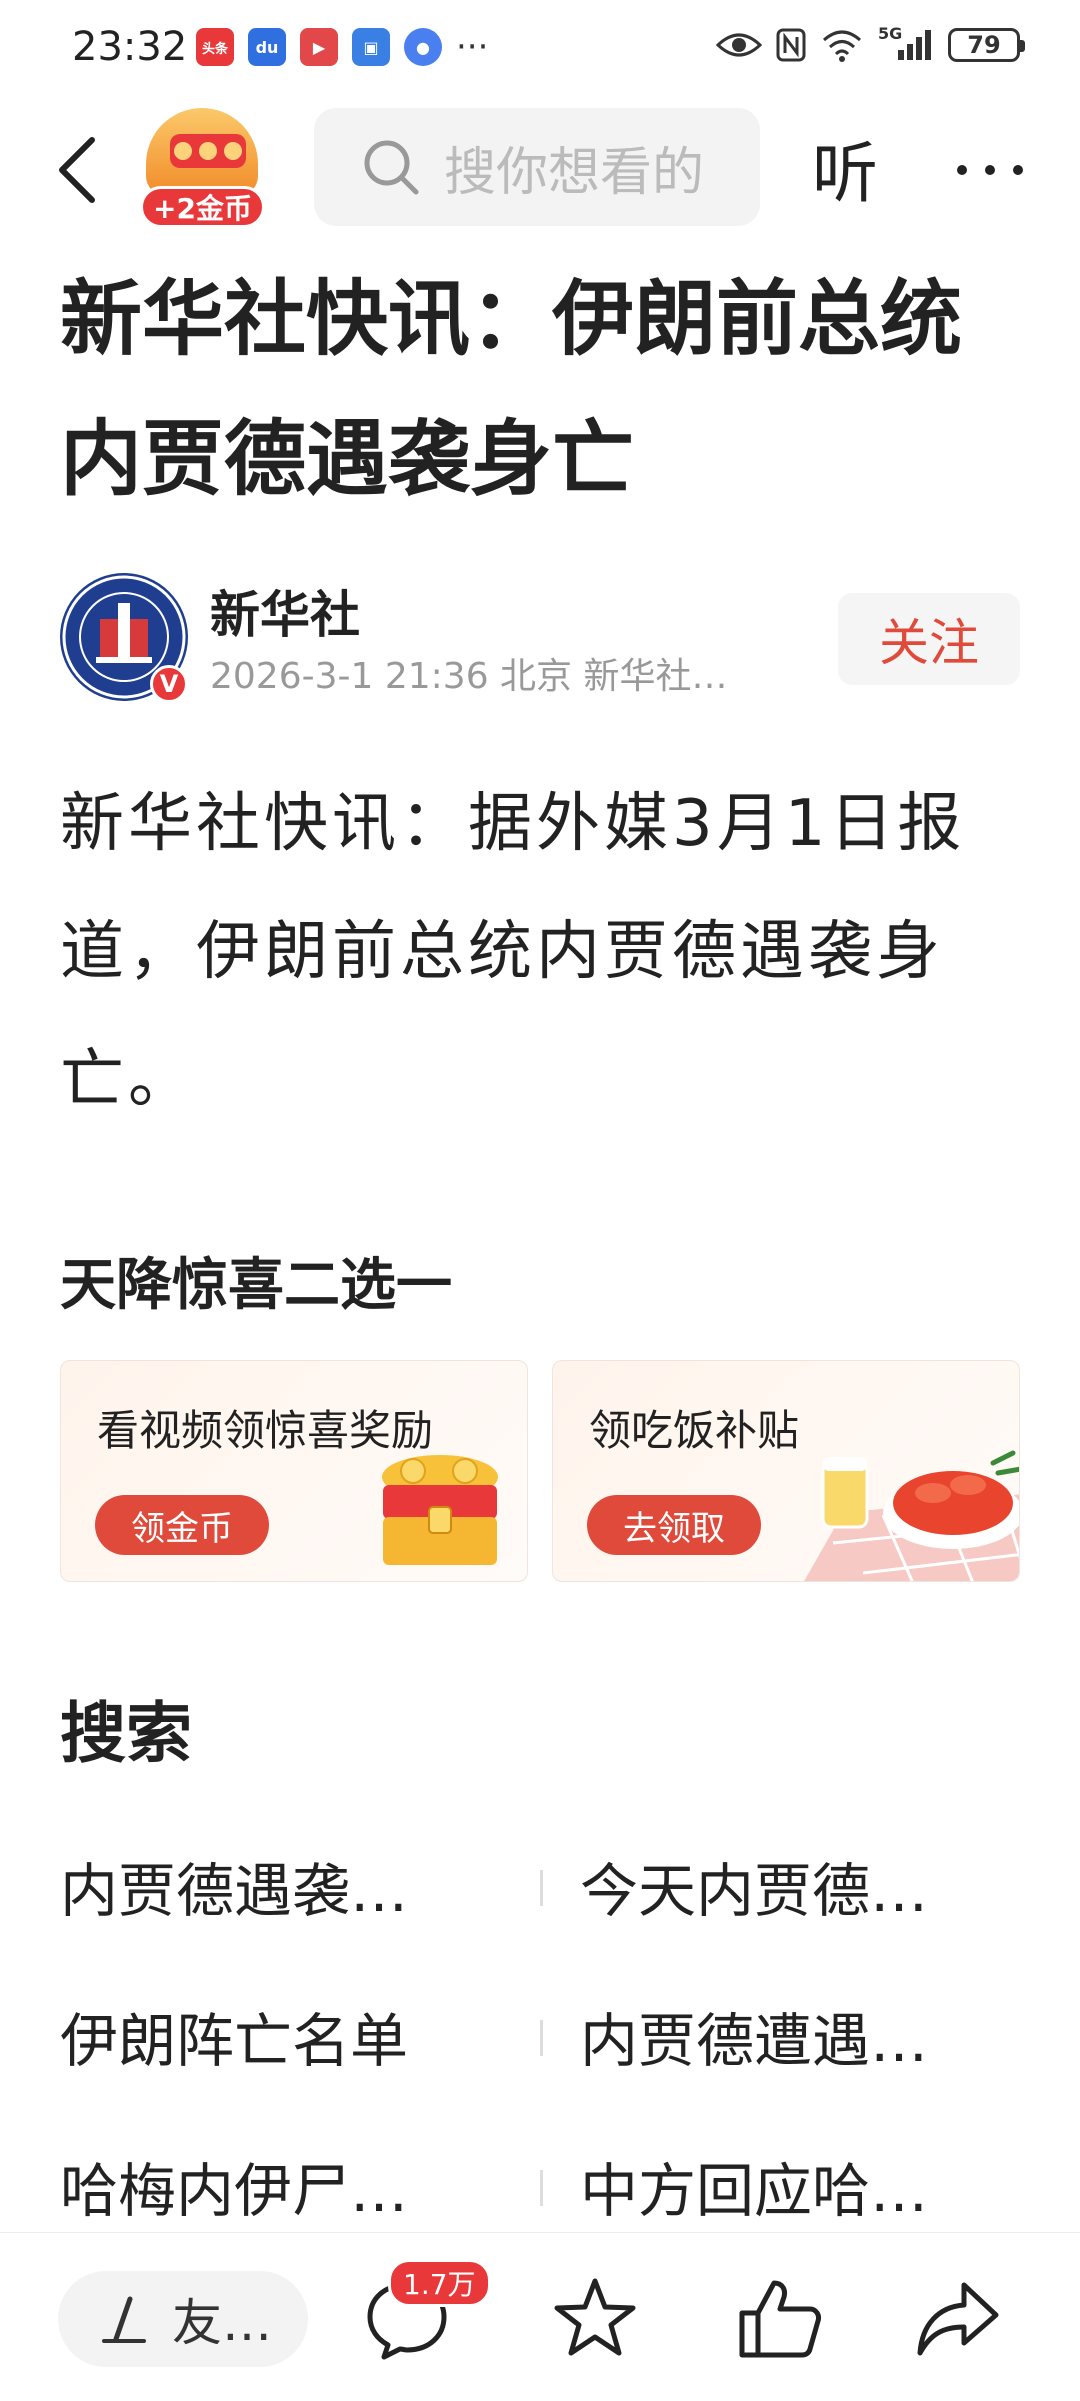 The width and height of the screenshot is (1080, 2401). I want to click on baidu-icon: du, so click(267, 47).